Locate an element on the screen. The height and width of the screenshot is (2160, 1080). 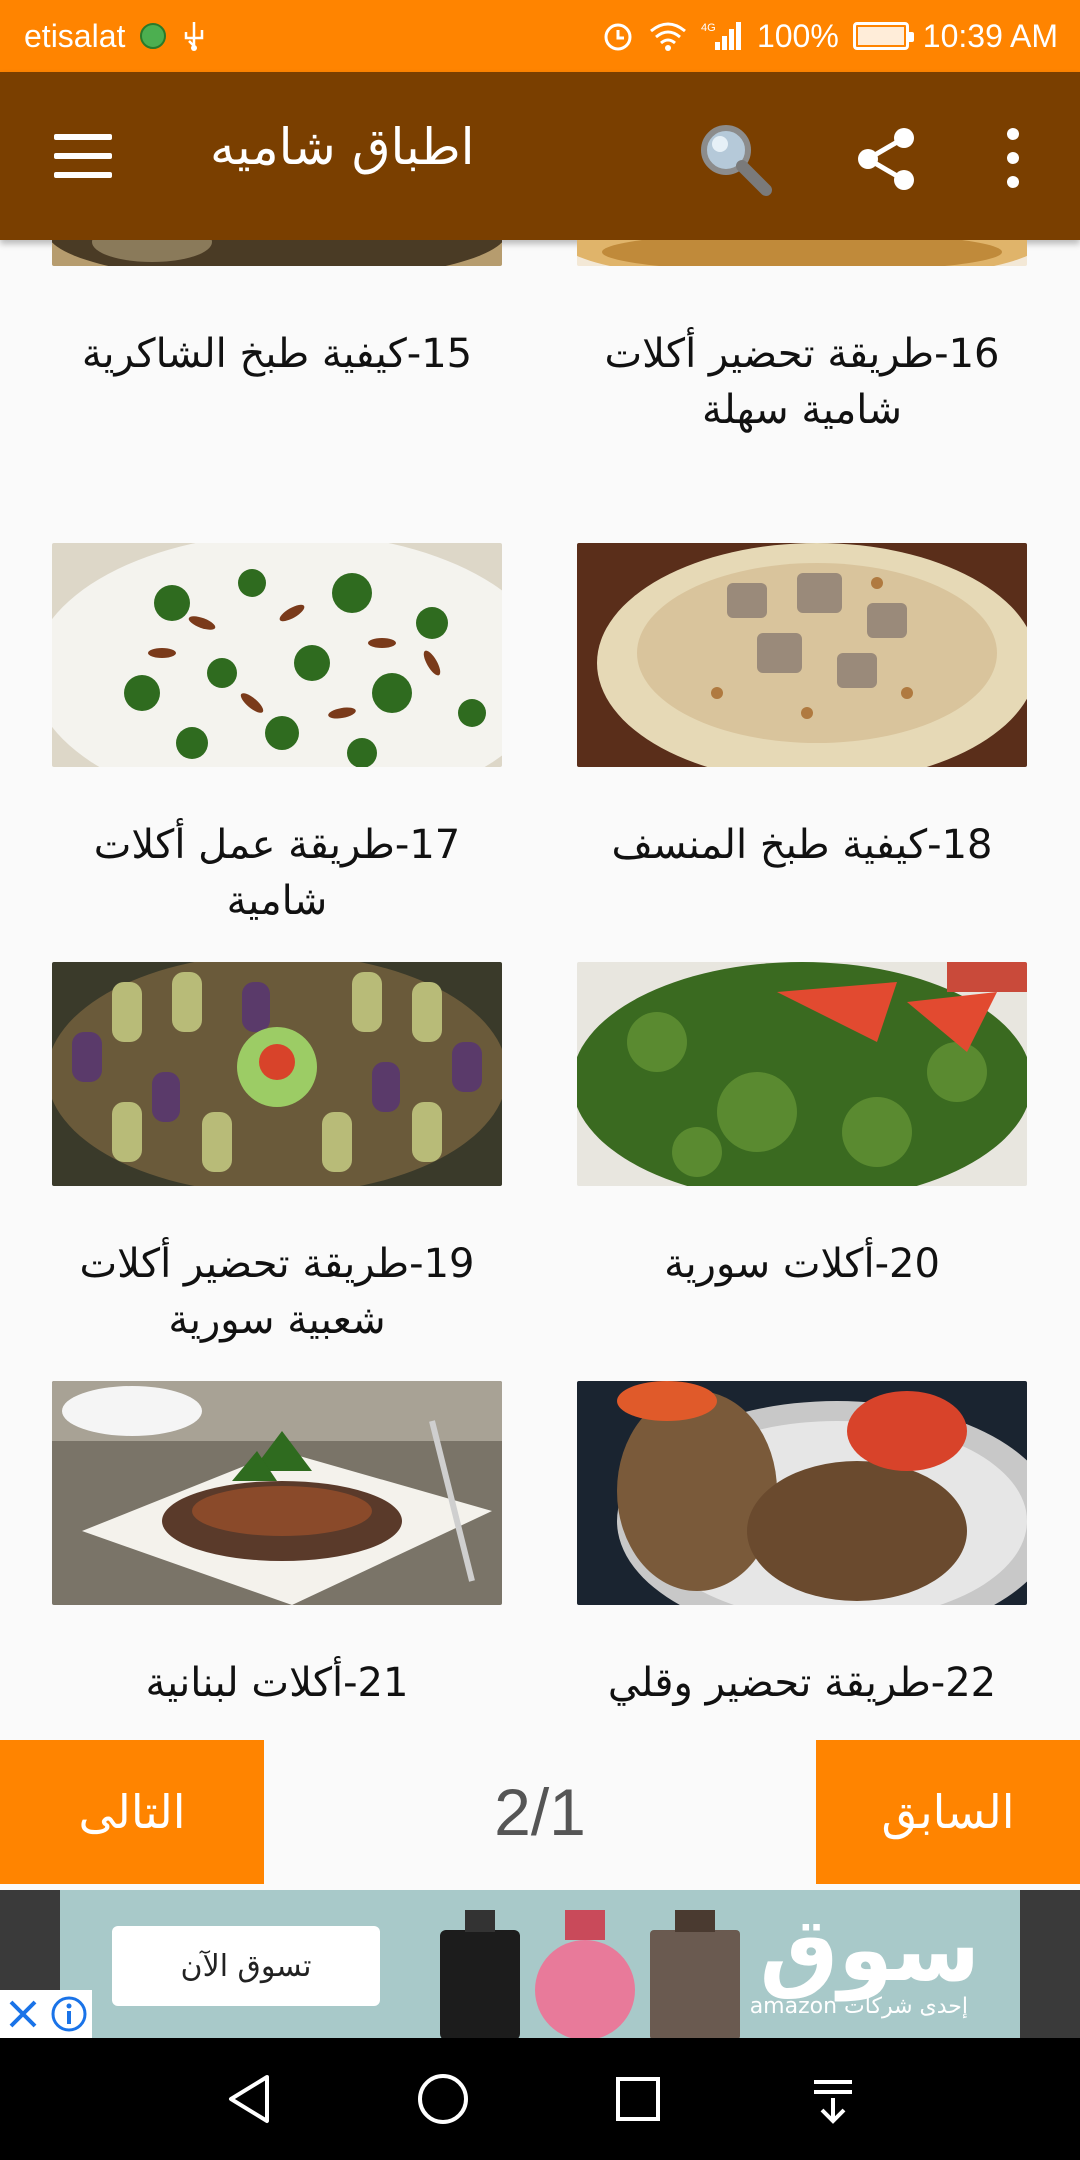
pagination-bar: التالى 2/1 السابق is located at coordinates (540, 1814).